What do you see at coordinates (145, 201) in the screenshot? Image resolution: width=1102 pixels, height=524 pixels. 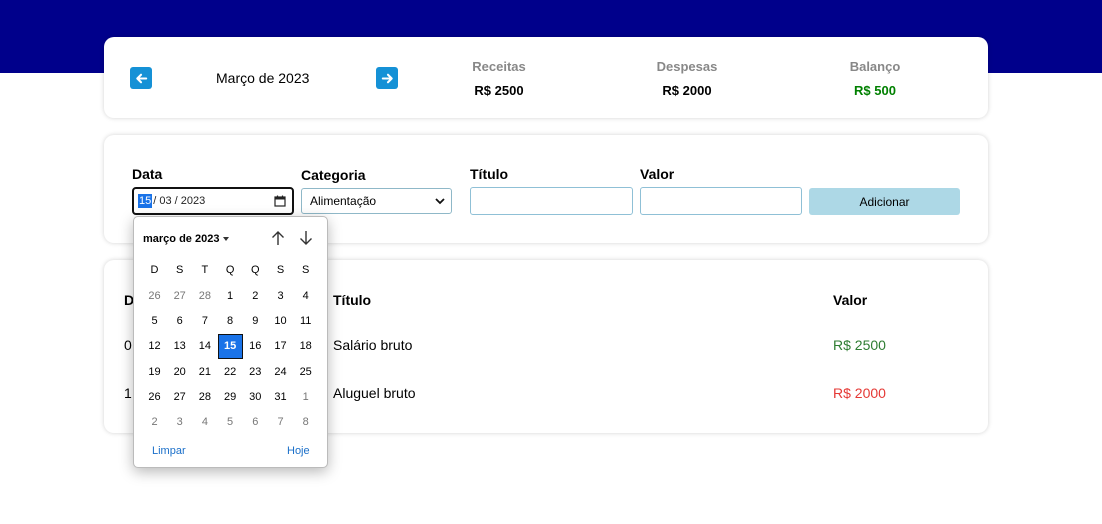 I see `date-day-segment: 15` at bounding box center [145, 201].